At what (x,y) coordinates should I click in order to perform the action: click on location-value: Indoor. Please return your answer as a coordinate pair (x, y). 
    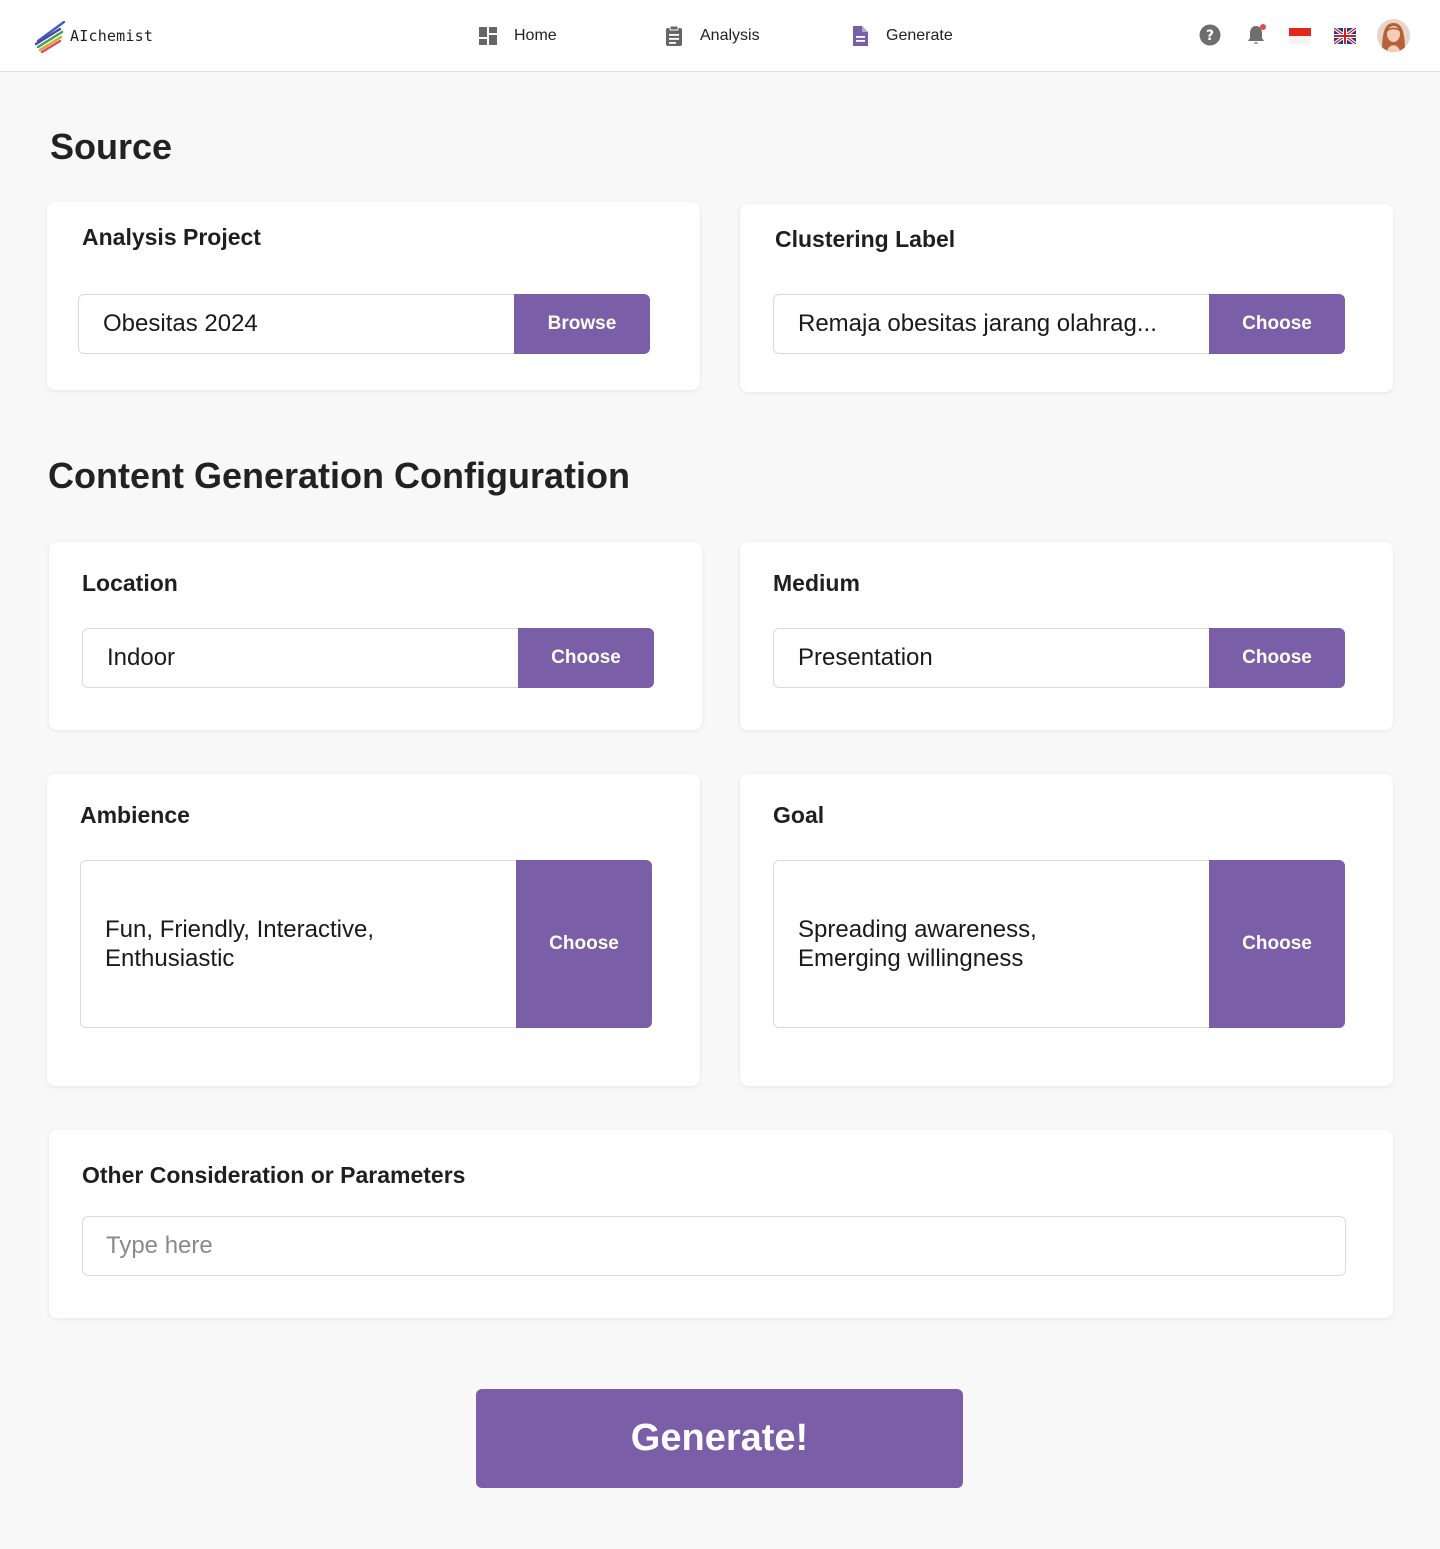
    Looking at the image, I should click on (300, 658).